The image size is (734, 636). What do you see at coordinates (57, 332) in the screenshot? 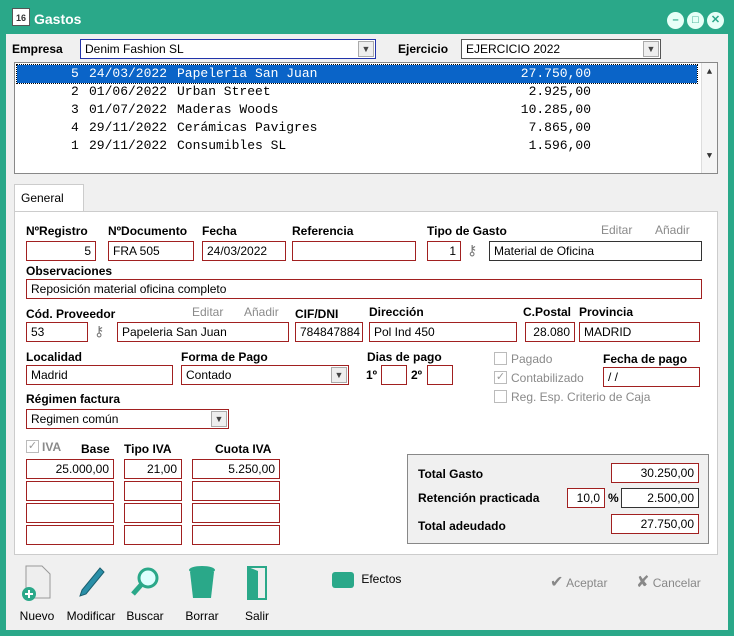
I see `cod-proveedor-field: 53` at bounding box center [57, 332].